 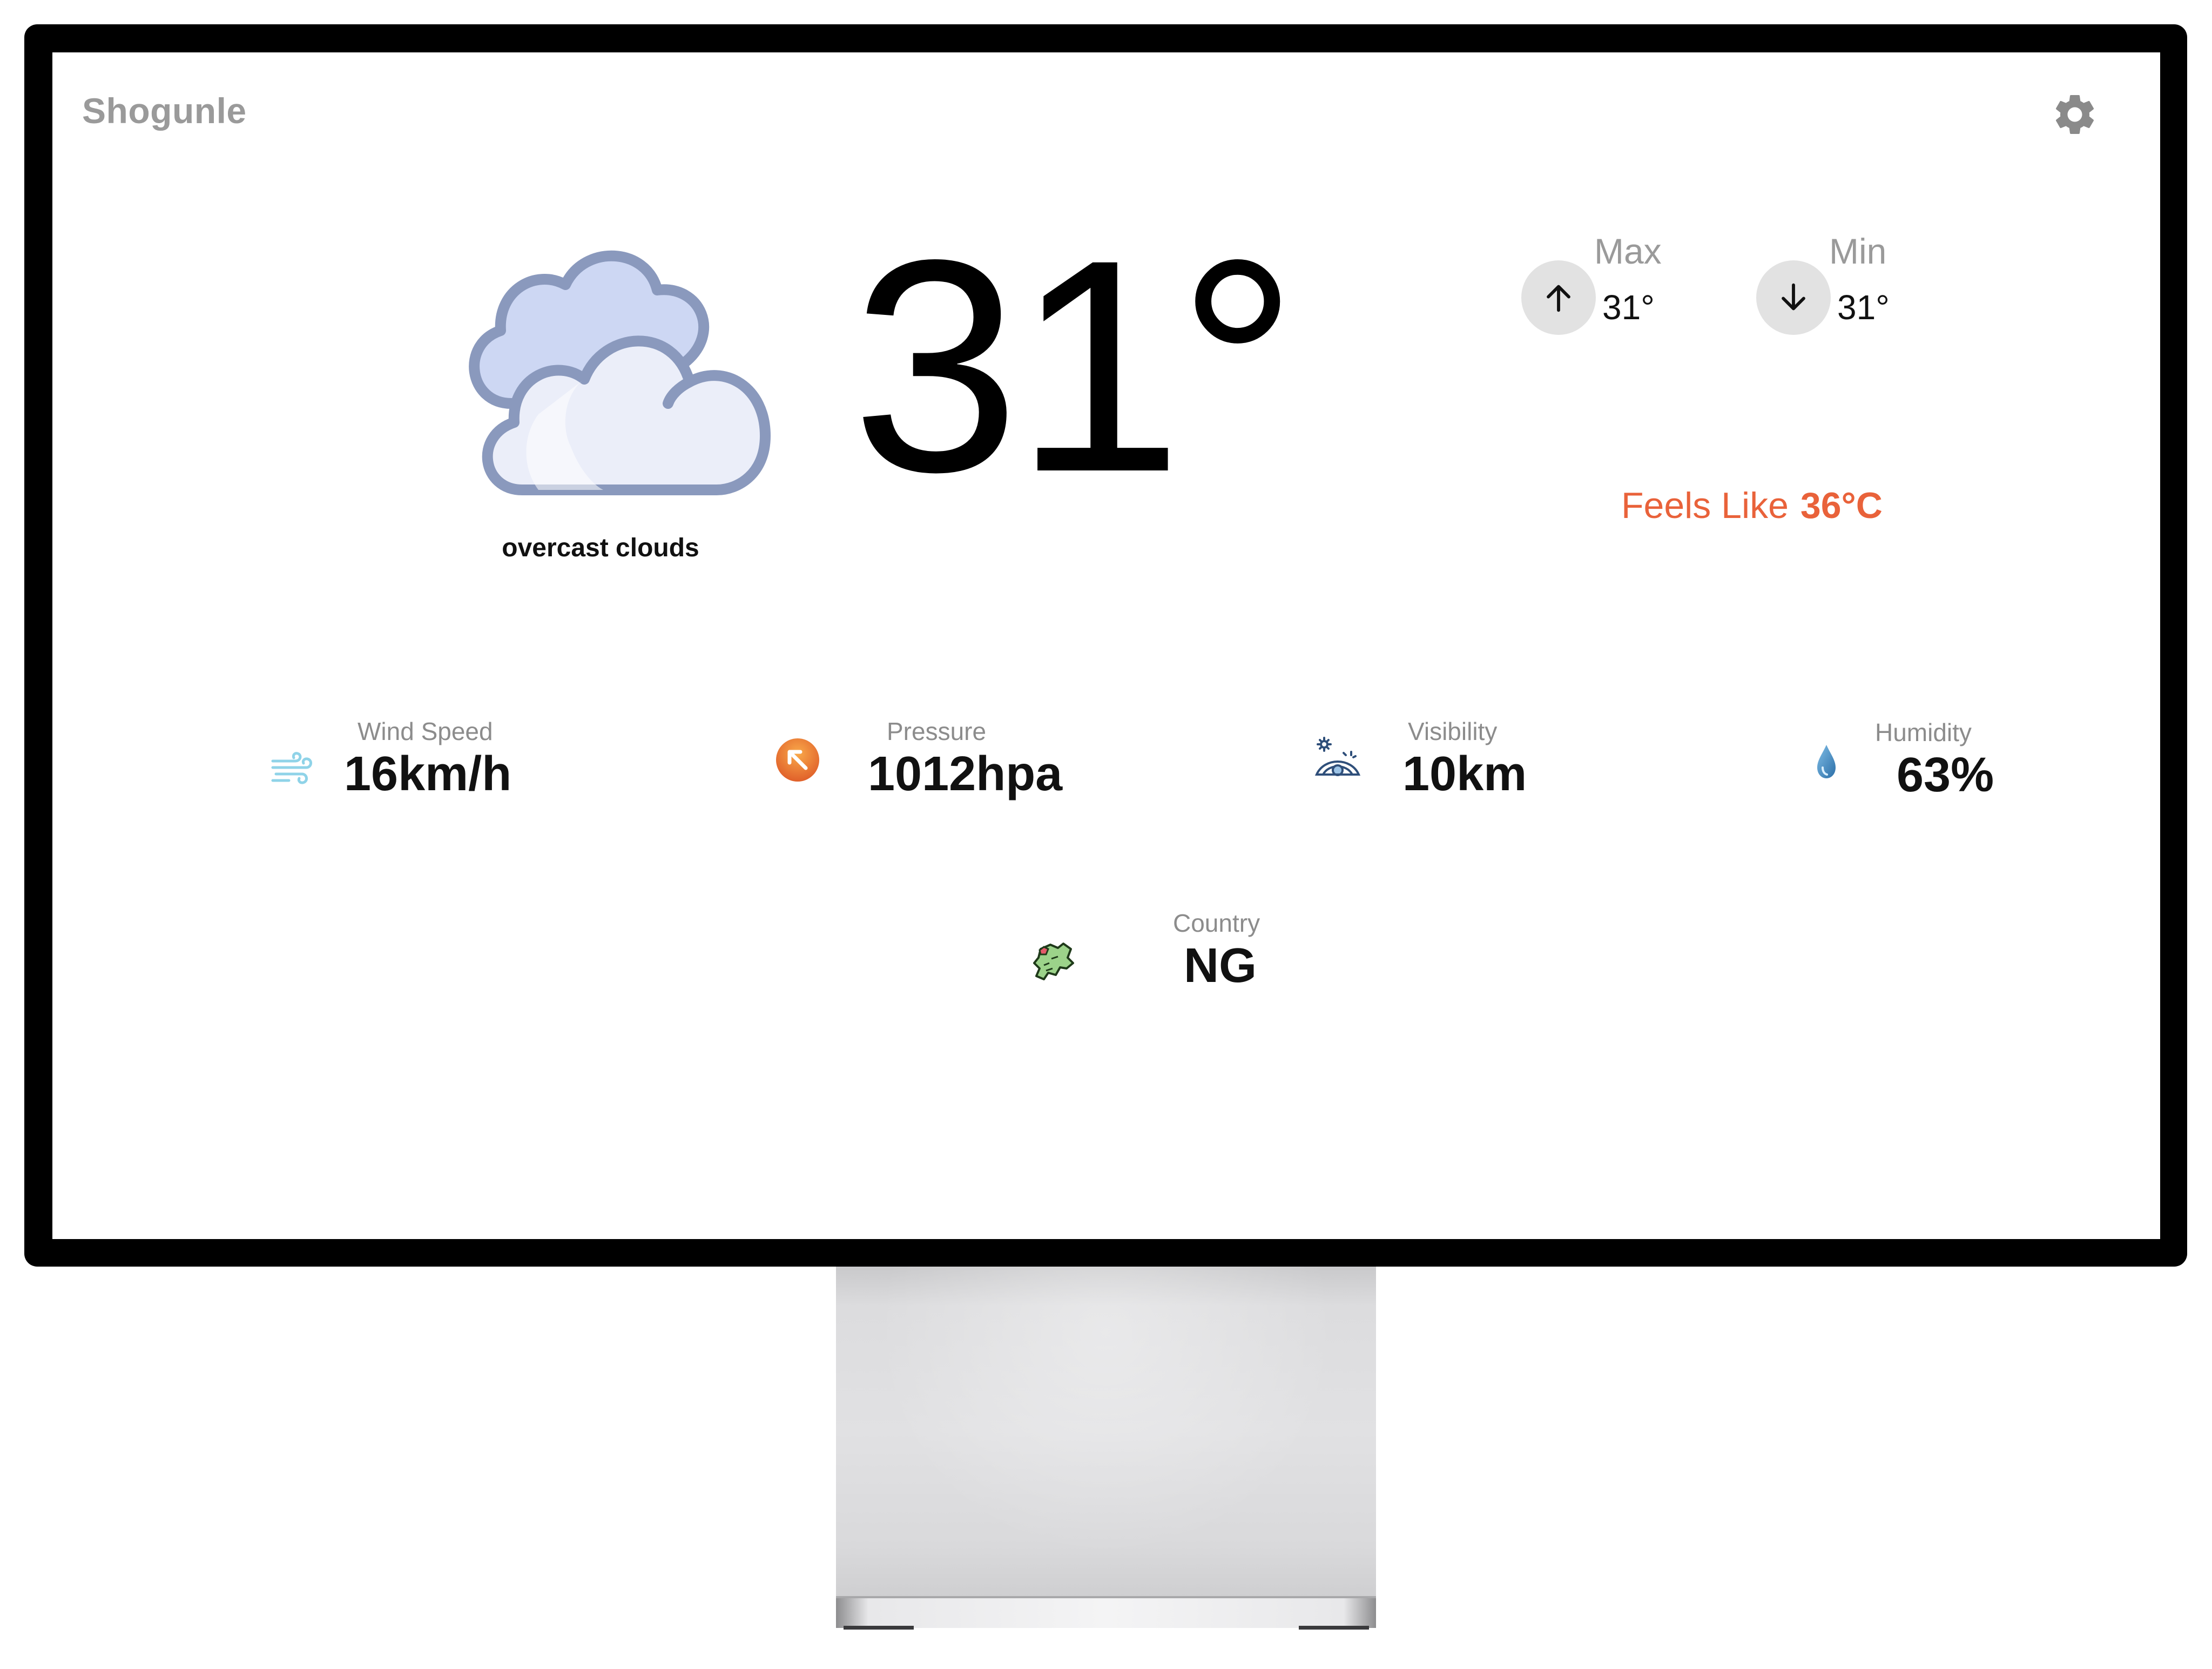 What do you see at coordinates (1106, 1612) in the screenshot?
I see `monitor-stand-base` at bounding box center [1106, 1612].